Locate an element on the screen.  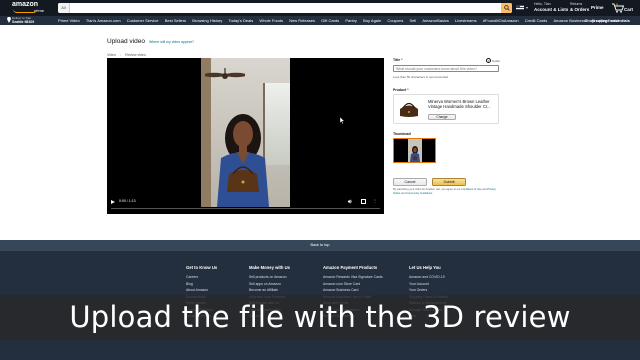
footer-heading: Let Us Help You is located at coordinates (425, 267).